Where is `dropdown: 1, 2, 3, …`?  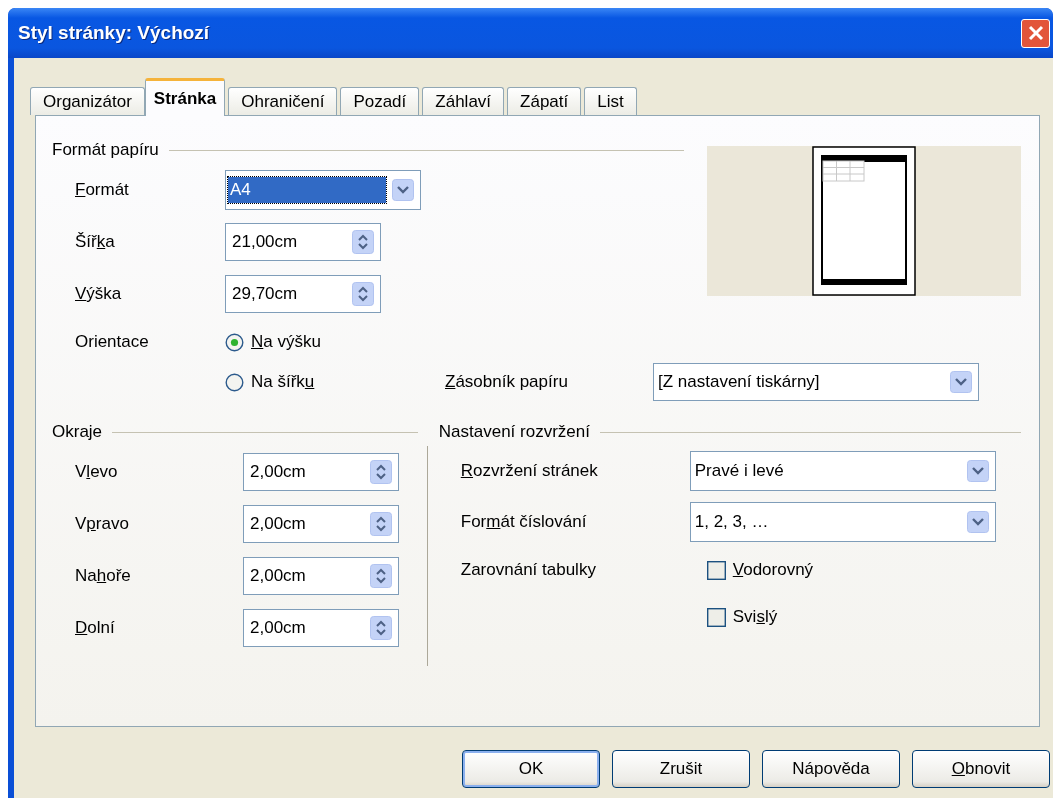 dropdown: 1, 2, 3, … is located at coordinates (842, 522).